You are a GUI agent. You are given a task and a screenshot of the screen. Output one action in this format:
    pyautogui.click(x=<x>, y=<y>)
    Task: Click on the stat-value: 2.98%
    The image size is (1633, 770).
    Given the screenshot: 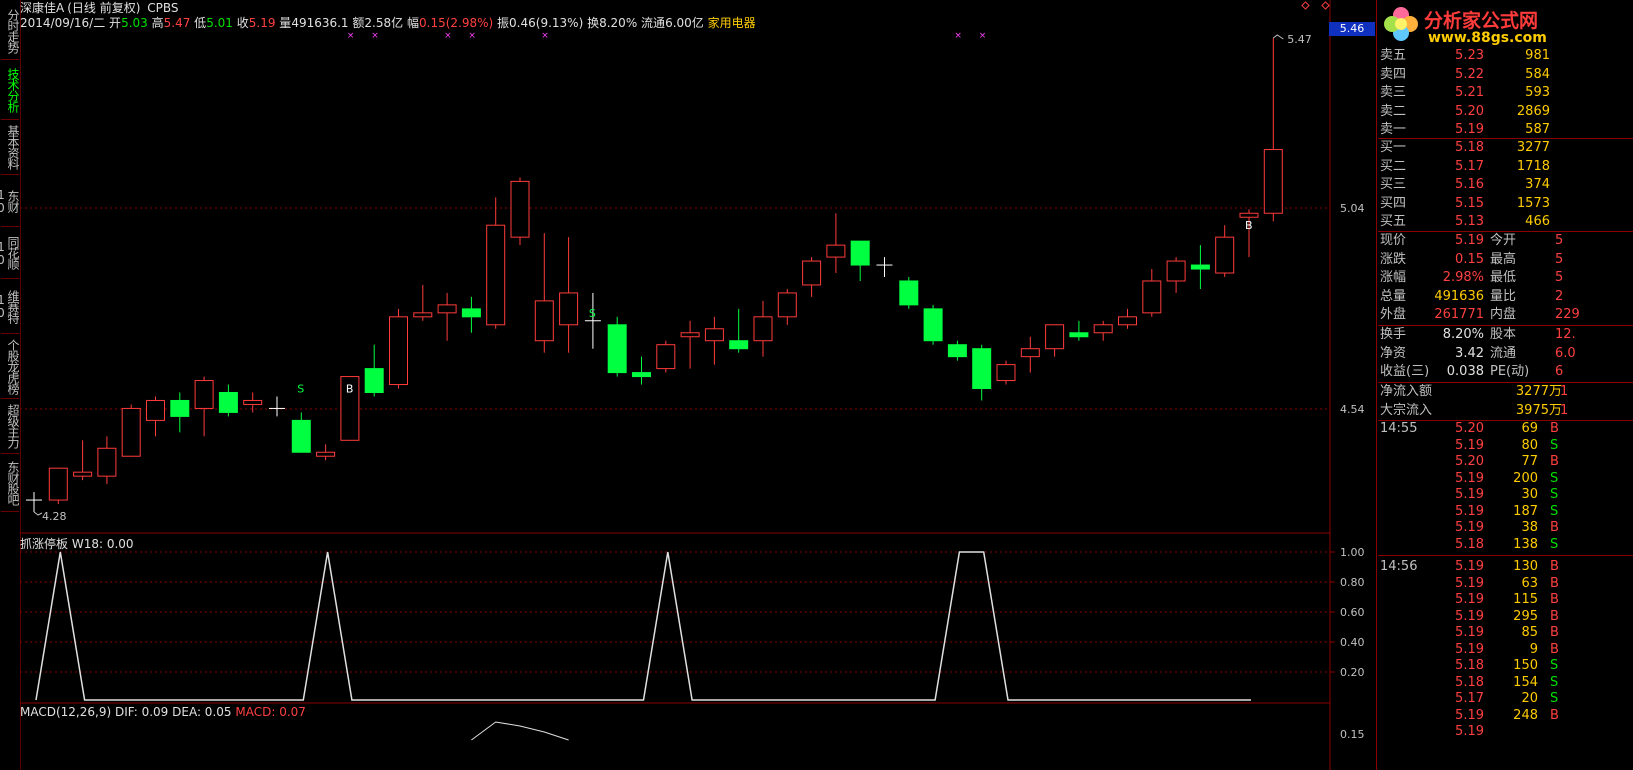 What is the action you would take?
    pyautogui.click(x=1463, y=277)
    